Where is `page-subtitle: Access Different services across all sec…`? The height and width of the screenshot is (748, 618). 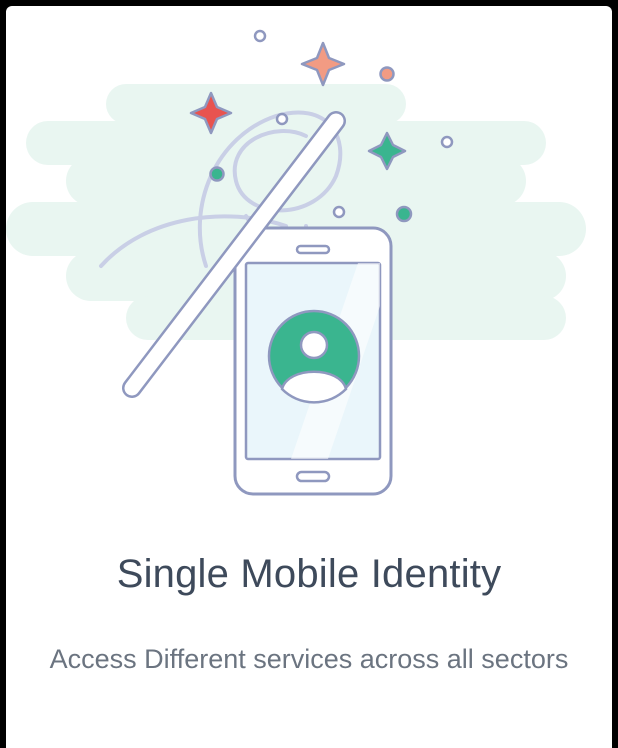
page-subtitle: Access Different services across all sec… is located at coordinates (309, 659).